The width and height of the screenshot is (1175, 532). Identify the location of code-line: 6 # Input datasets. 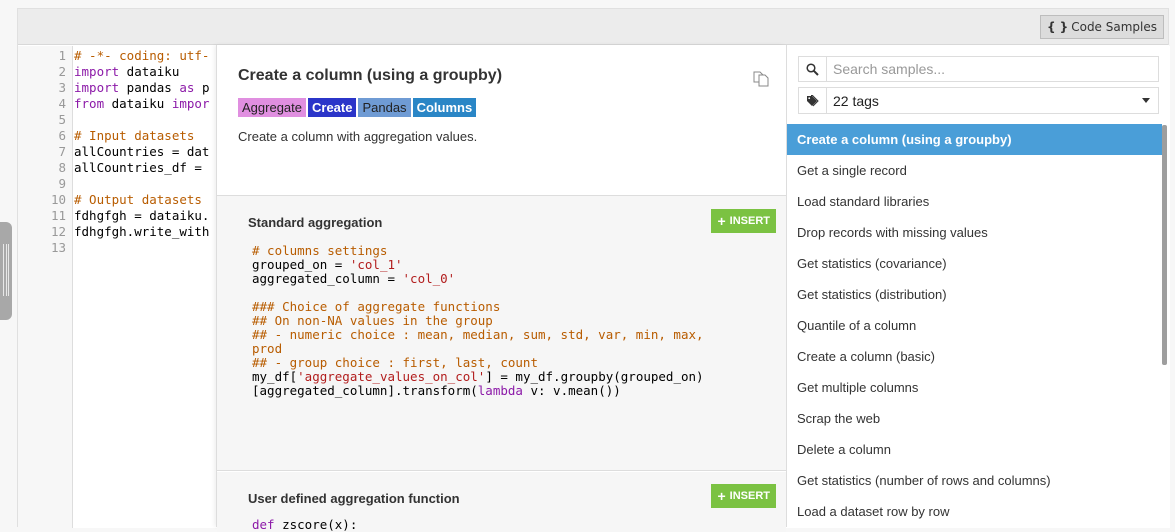
(114, 136).